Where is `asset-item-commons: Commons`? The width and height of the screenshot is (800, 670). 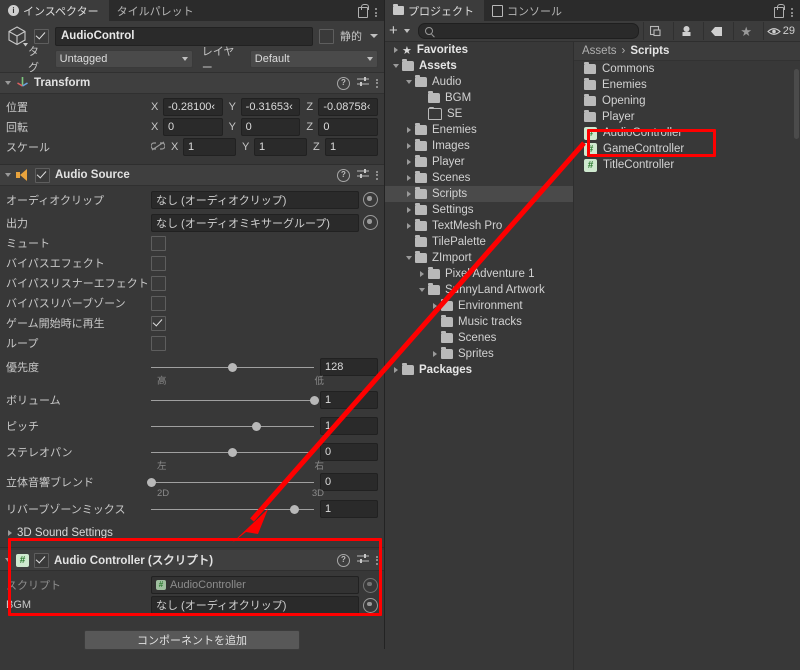
asset-item-commons: Commons is located at coordinates (687, 69).